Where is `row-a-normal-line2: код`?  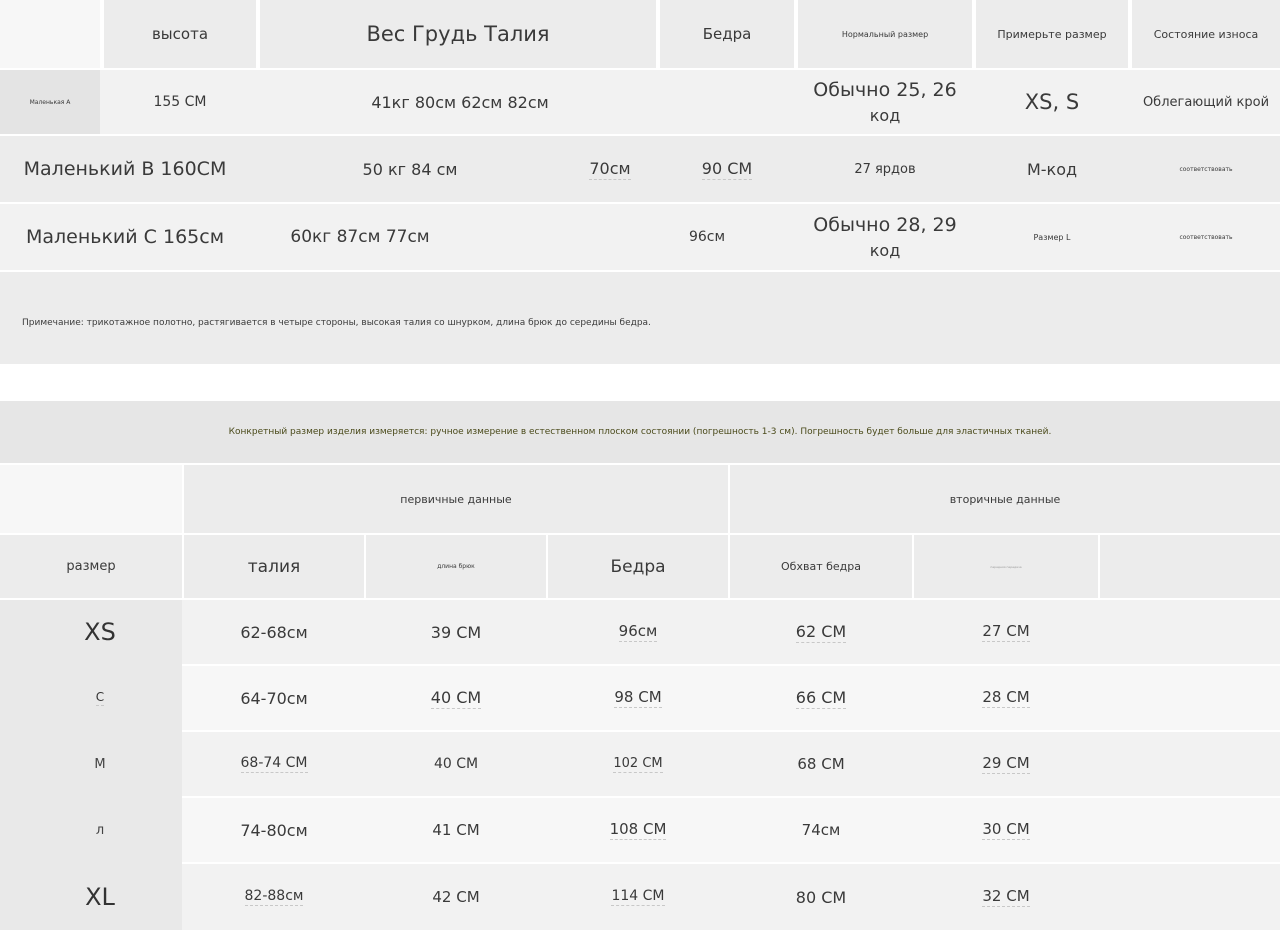
row-a-normal-line2: код is located at coordinates (885, 115).